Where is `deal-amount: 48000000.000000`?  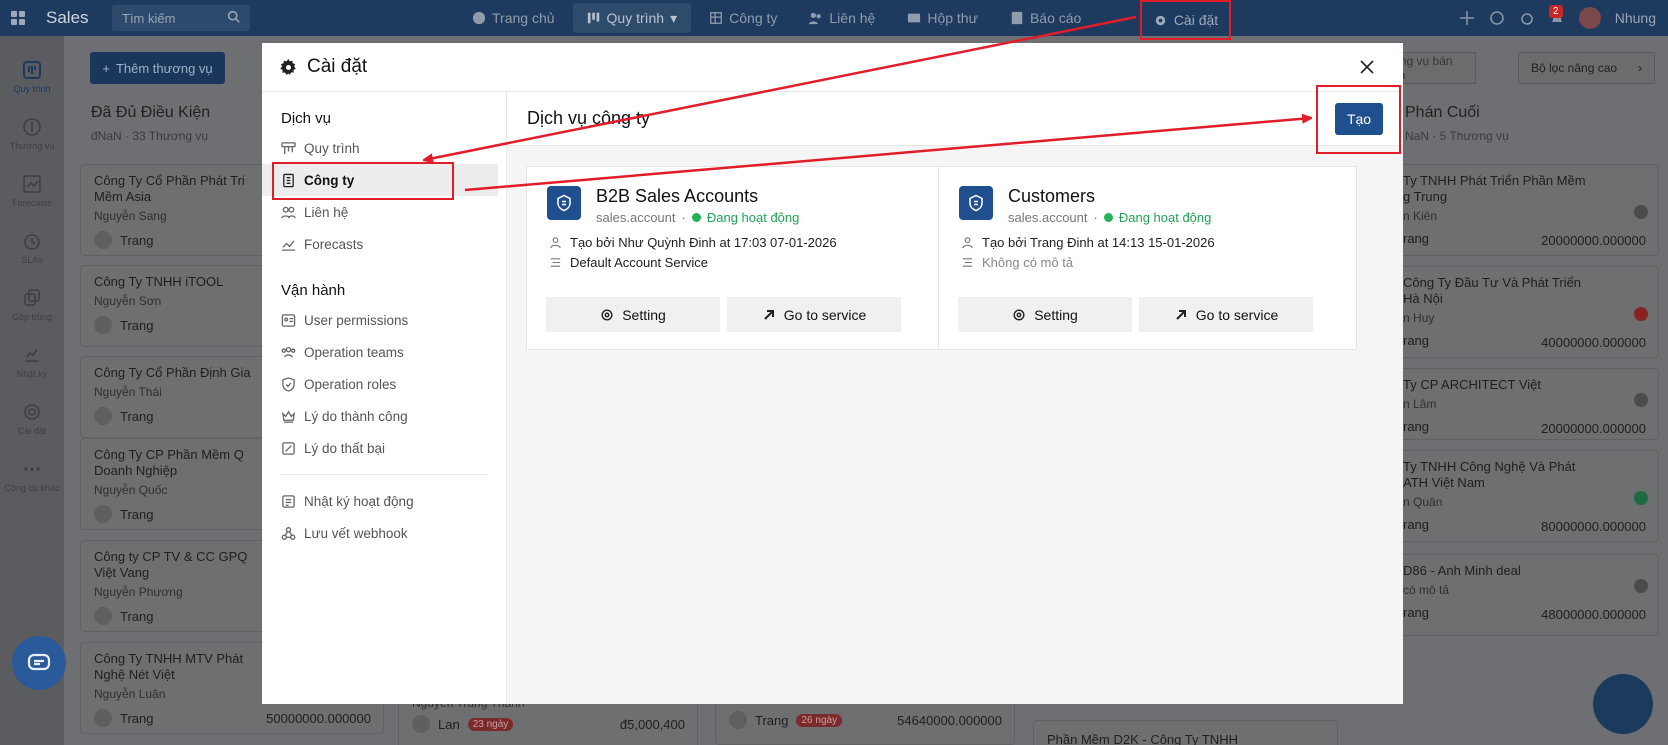
deal-amount: 48000000.000000 is located at coordinates (1593, 614).